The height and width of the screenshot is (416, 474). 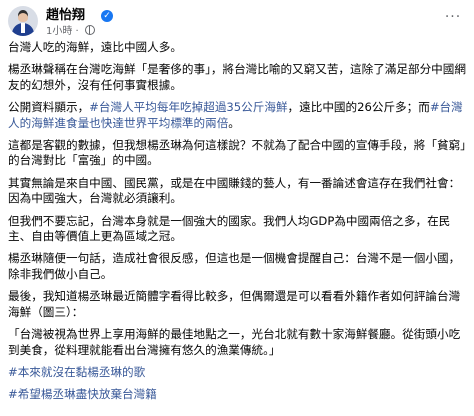 I want to click on paragraph-3-text-c: 。, so click(x=234, y=122).